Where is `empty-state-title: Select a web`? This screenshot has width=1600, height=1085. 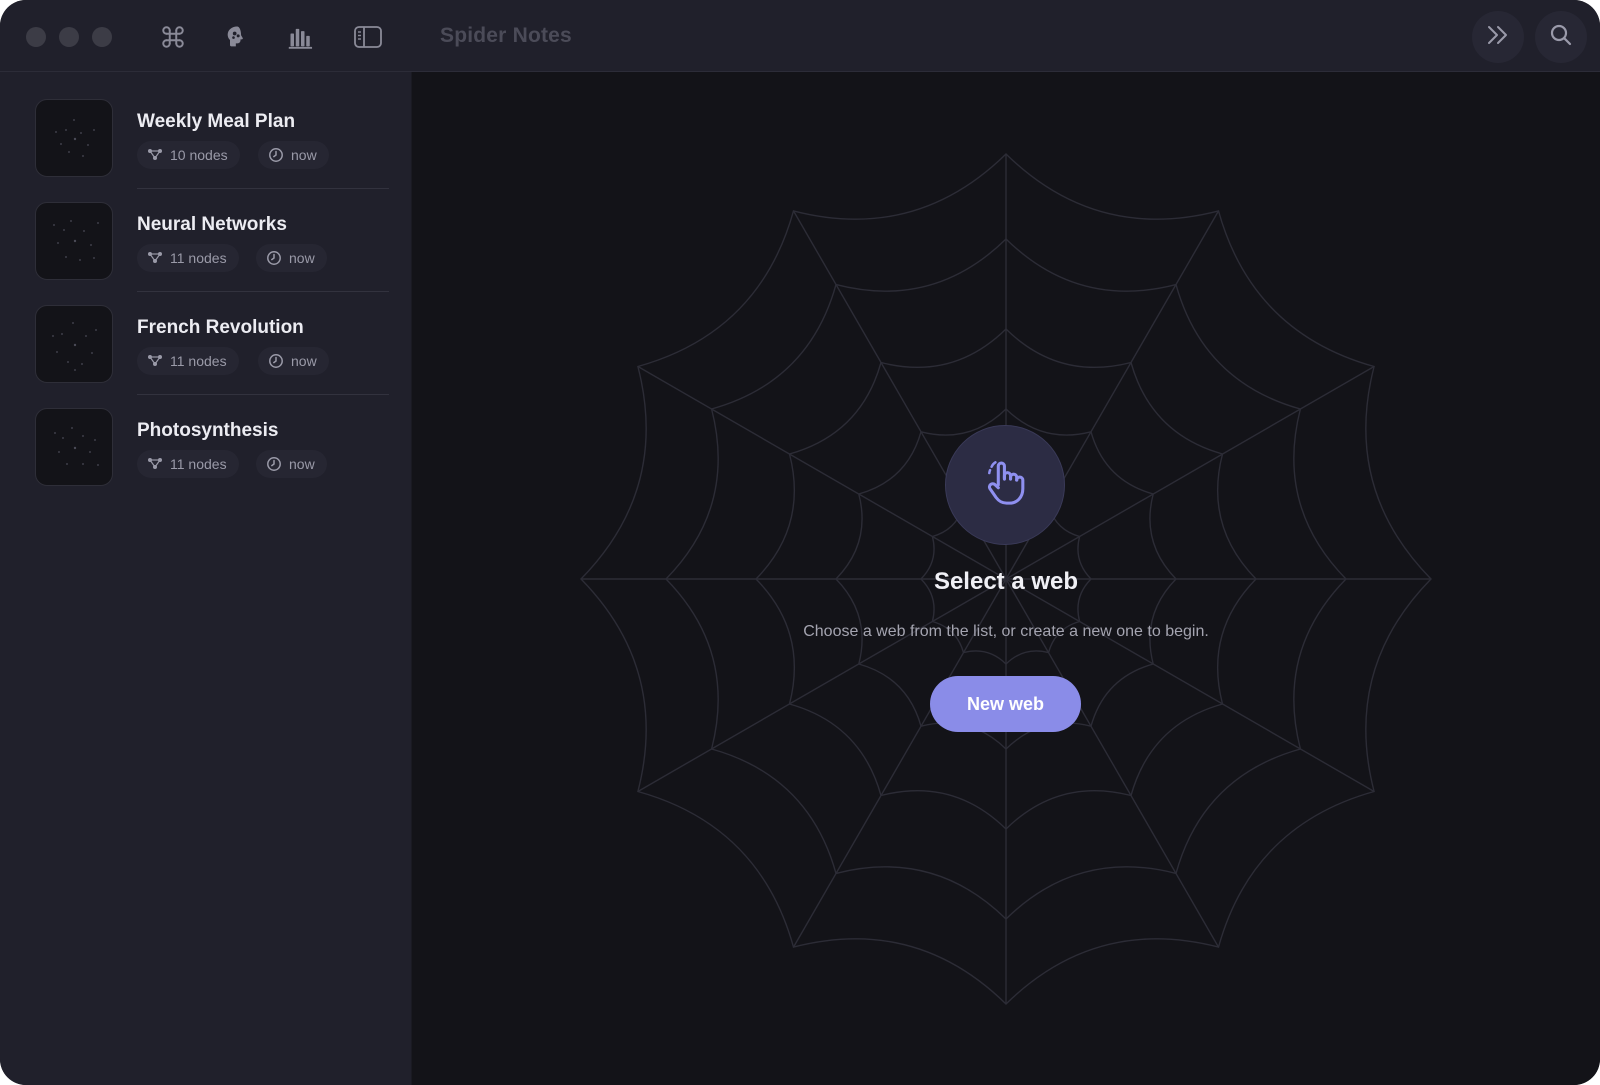
empty-state-title: Select a web is located at coordinates (1006, 581).